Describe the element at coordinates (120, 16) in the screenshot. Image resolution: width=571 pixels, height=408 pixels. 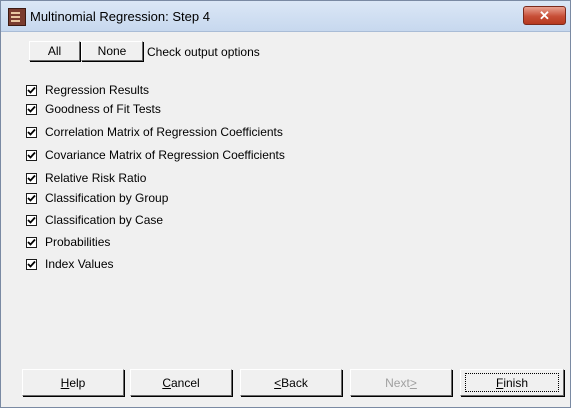
I see `window-title: Multinomial Regression: Step 4` at that location.